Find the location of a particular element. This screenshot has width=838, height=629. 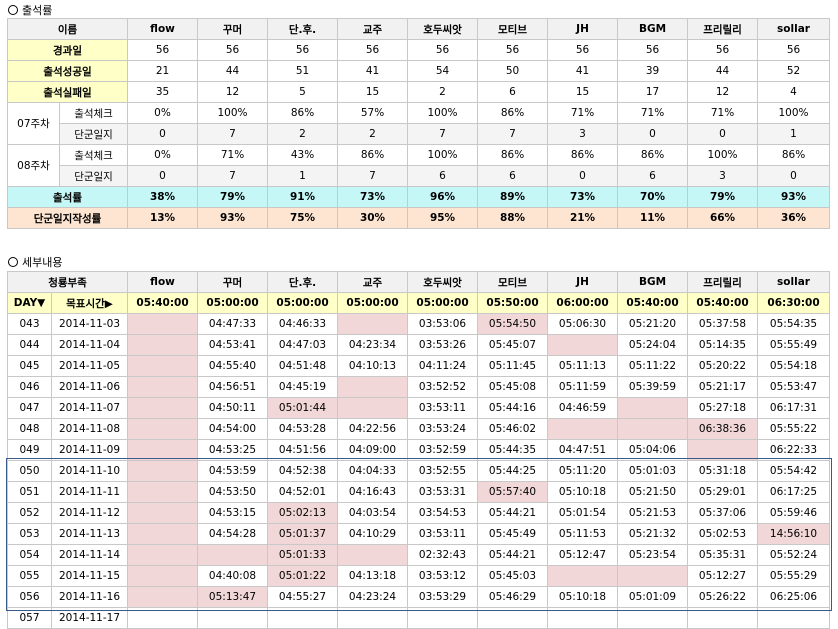

time-cell: 04:46:33 is located at coordinates (303, 324).